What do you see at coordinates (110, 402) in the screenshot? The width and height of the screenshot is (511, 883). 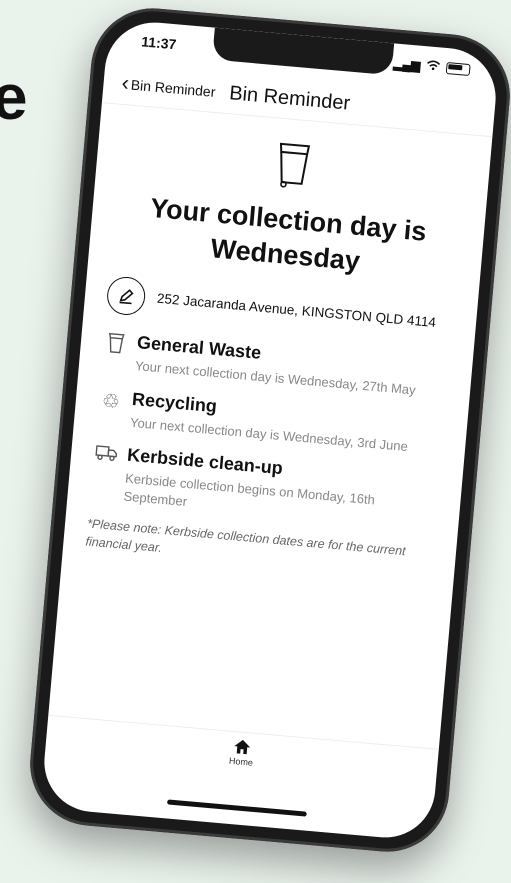 I see `recycle-icon: ♲` at bounding box center [110, 402].